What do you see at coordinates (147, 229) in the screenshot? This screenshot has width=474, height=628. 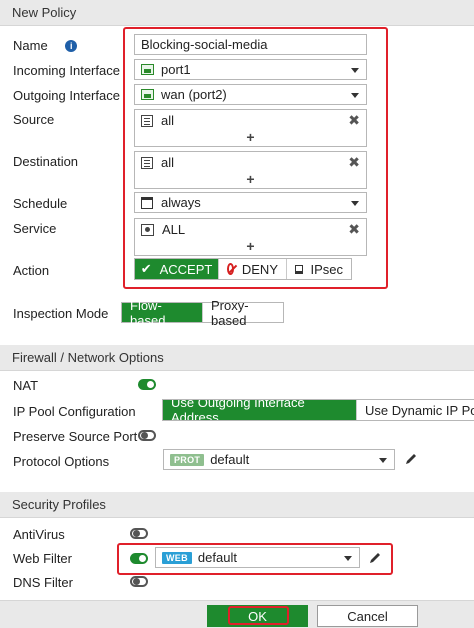 I see `service-icon` at bounding box center [147, 229].